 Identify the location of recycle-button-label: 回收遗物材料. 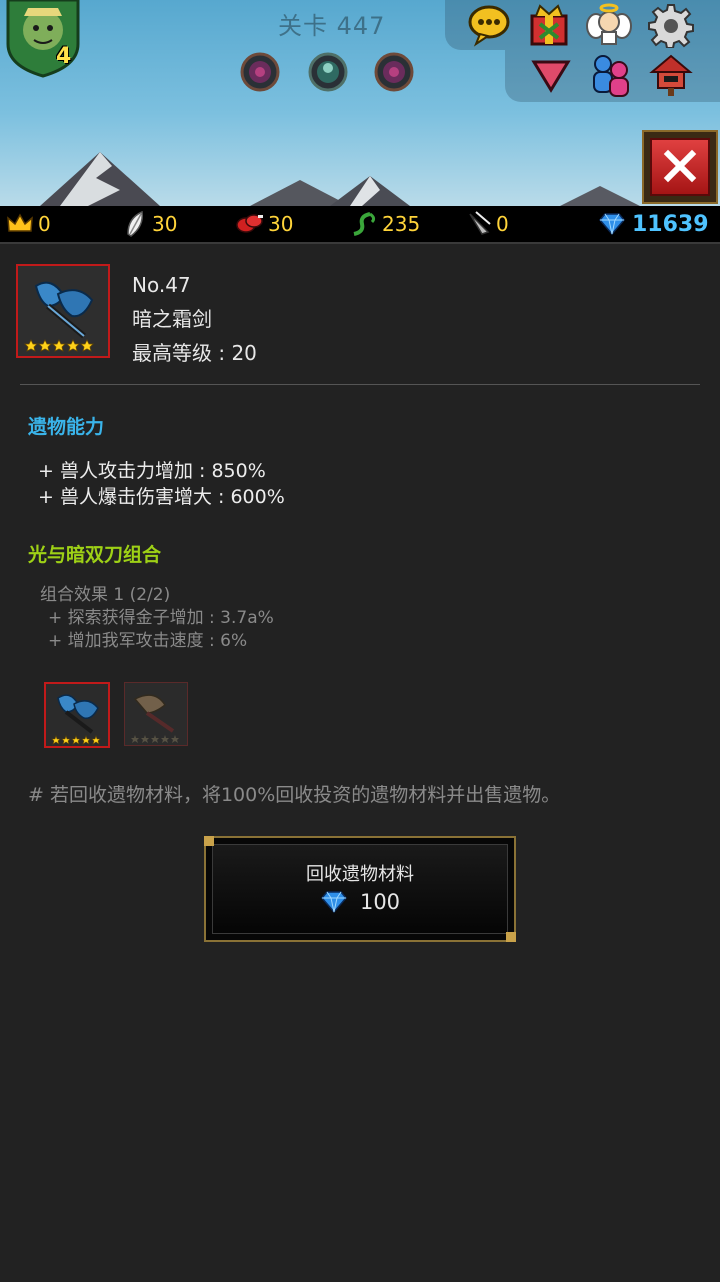
(360, 874).